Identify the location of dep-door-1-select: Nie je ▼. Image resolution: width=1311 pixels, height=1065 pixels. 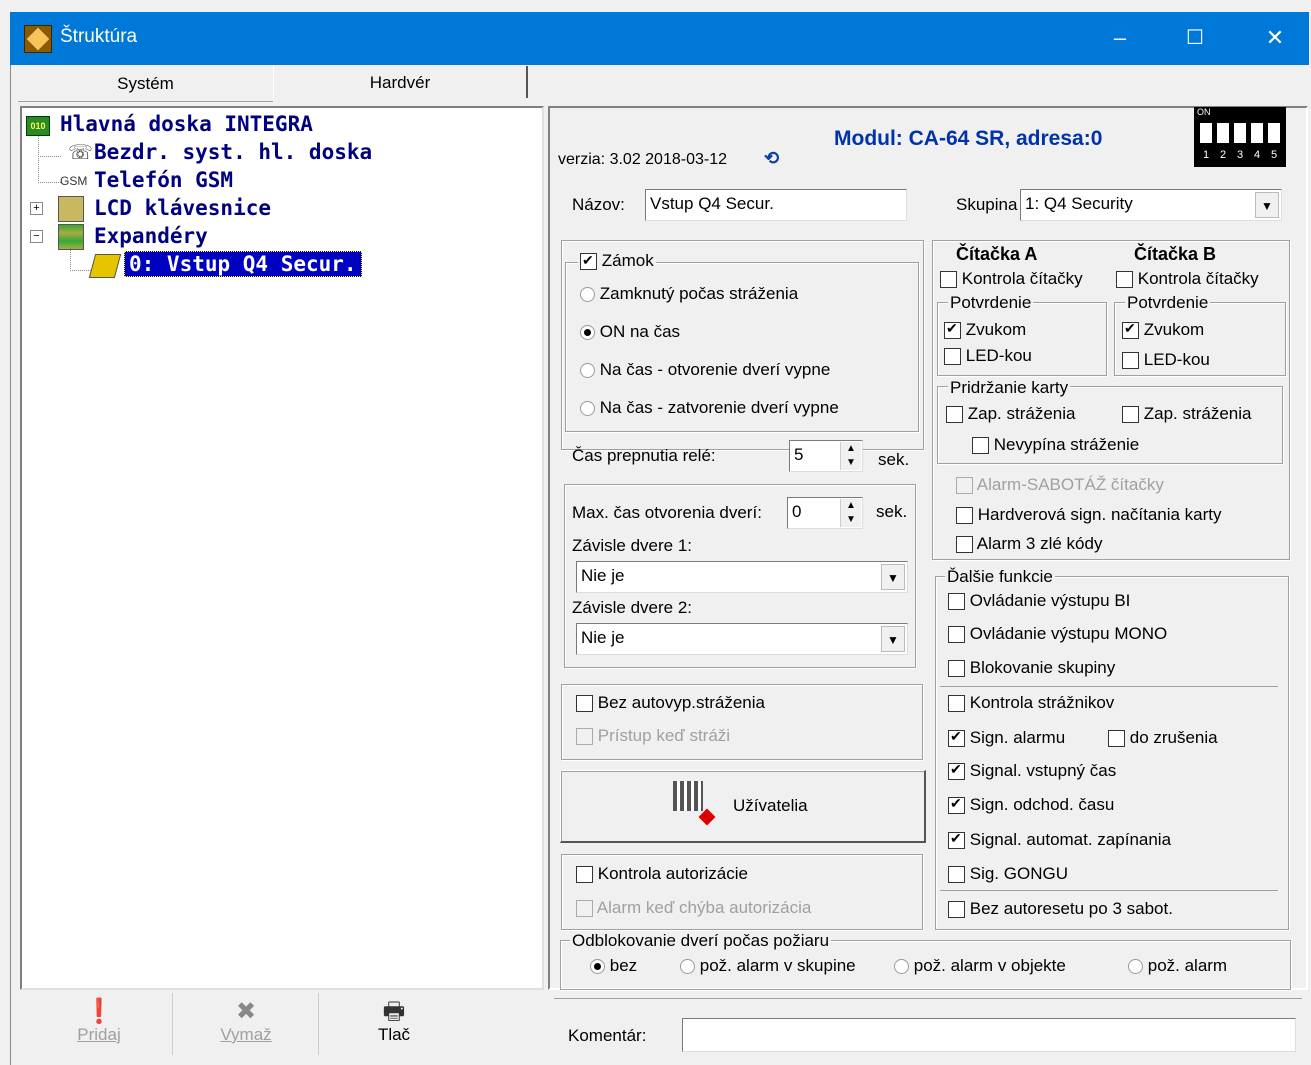
(742, 577).